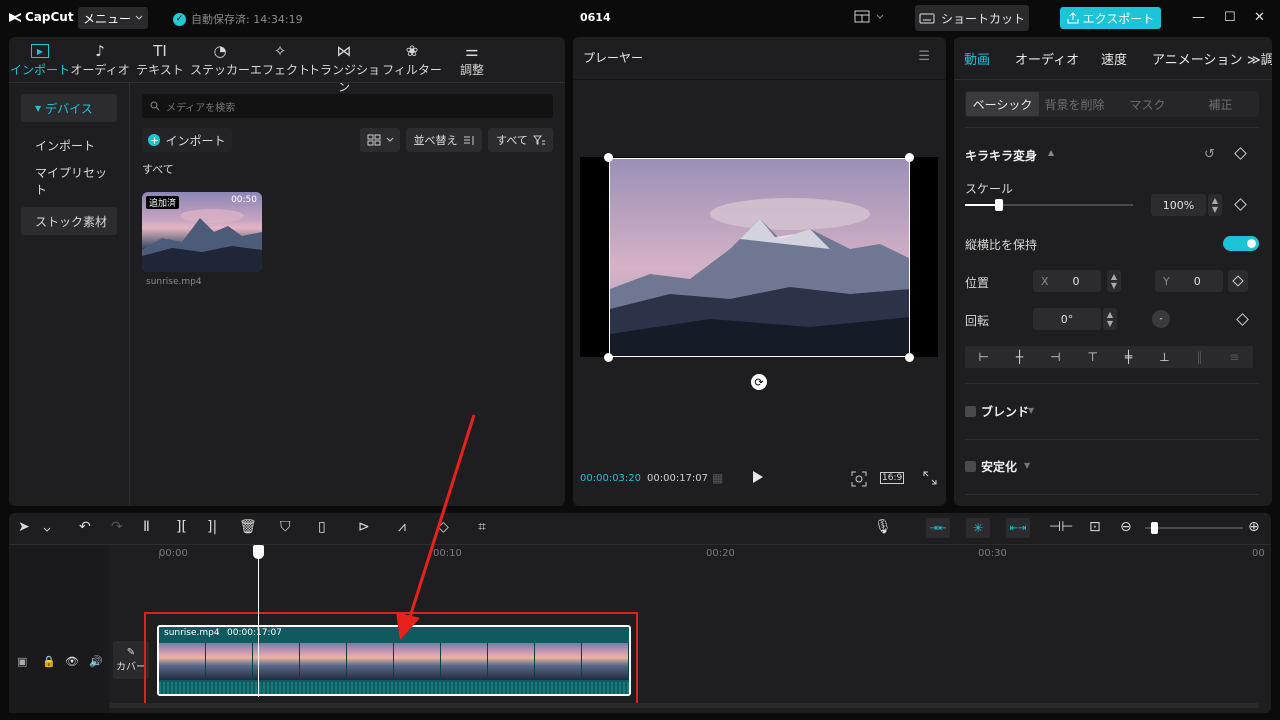 The image size is (1280, 720). What do you see at coordinates (248, 527) in the screenshot?
I see `delete-icon: 🗑` at bounding box center [248, 527].